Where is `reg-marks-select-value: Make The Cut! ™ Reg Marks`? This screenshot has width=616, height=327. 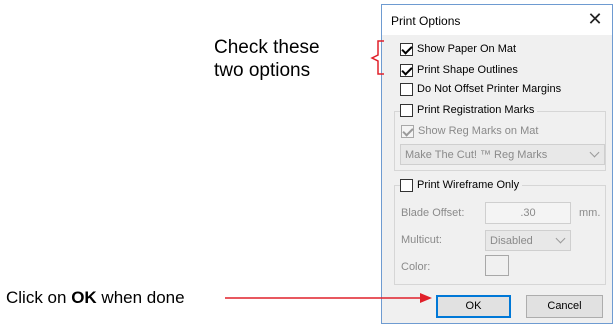 reg-marks-select-value: Make The Cut! ™ Reg Marks is located at coordinates (476, 154).